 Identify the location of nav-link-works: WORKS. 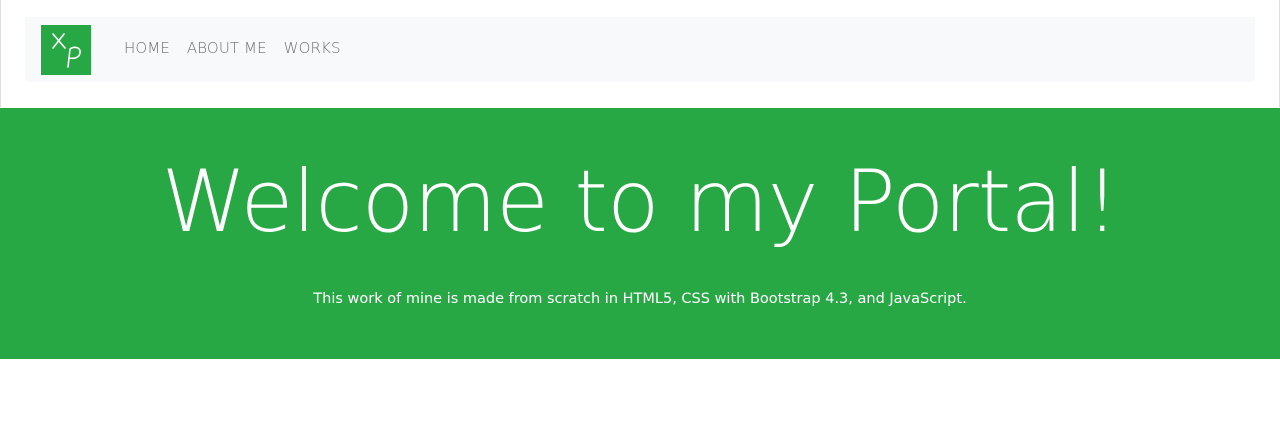
(312, 48).